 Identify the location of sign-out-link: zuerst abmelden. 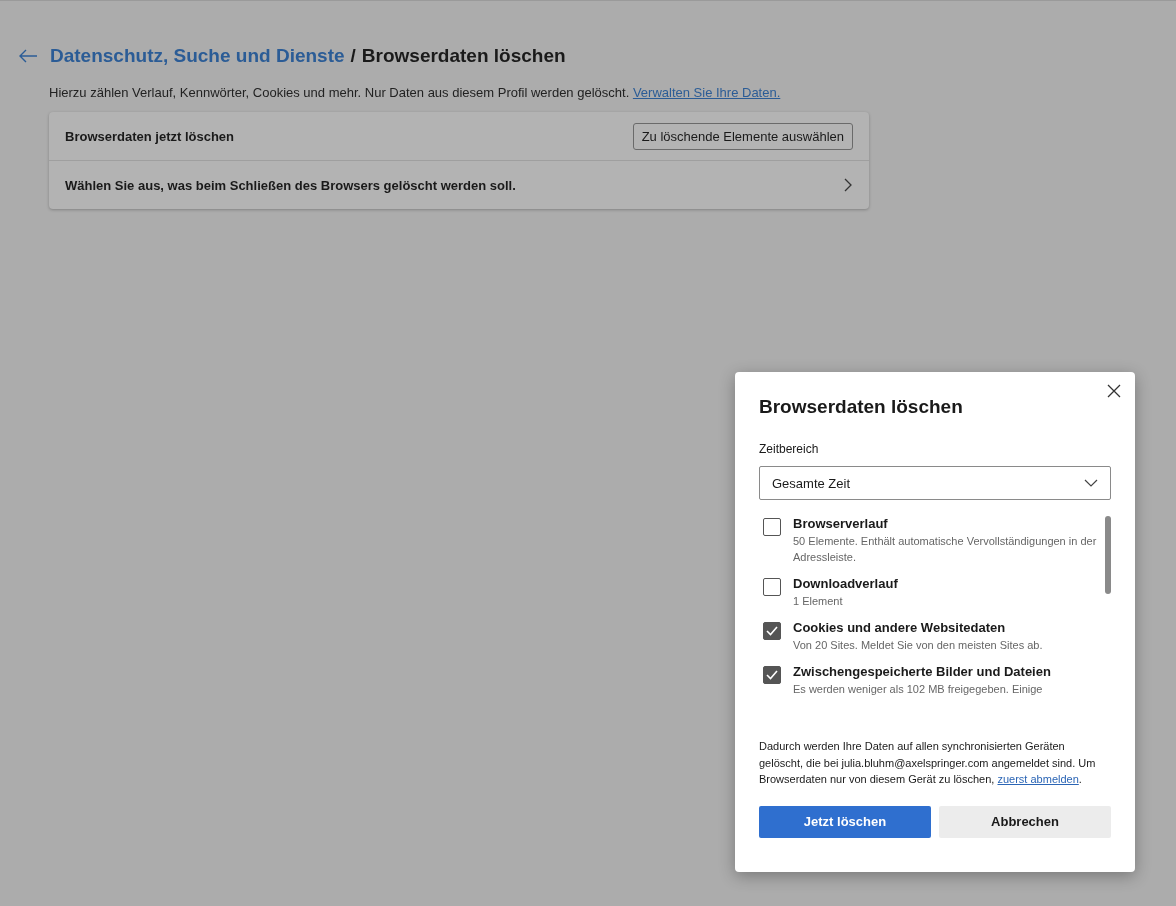
(1038, 779).